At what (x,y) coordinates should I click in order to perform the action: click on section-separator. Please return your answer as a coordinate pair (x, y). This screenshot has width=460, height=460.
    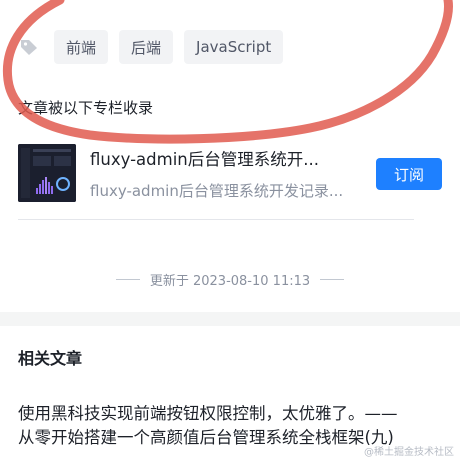
    Looking at the image, I should click on (230, 319).